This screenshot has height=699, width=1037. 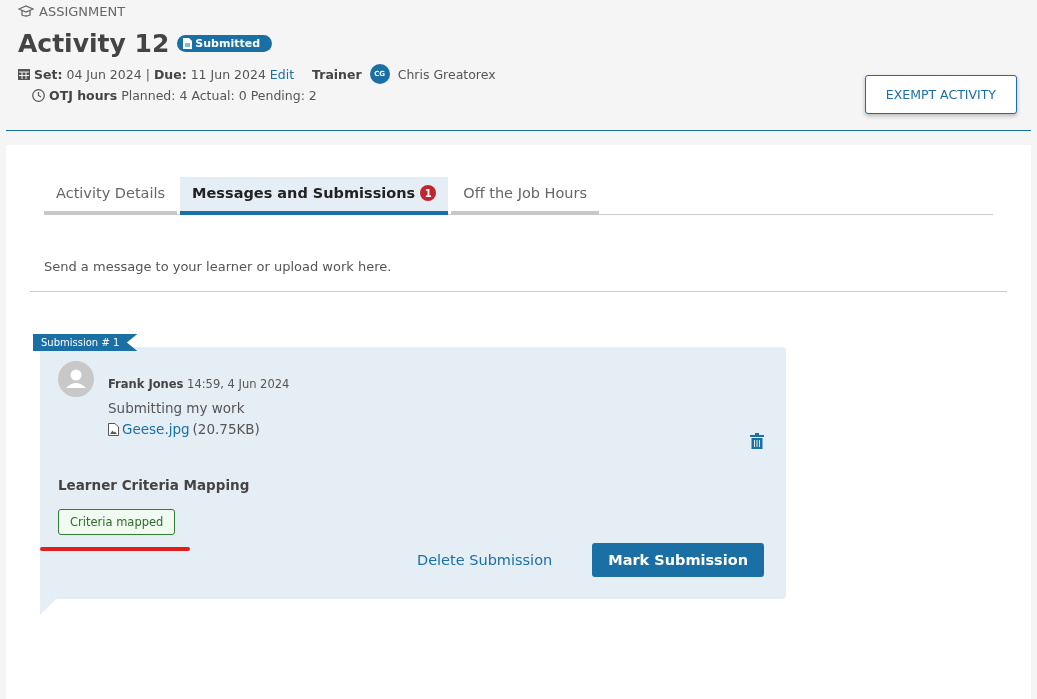 I want to click on tab: Off the Job Hours, so click(x=525, y=196).